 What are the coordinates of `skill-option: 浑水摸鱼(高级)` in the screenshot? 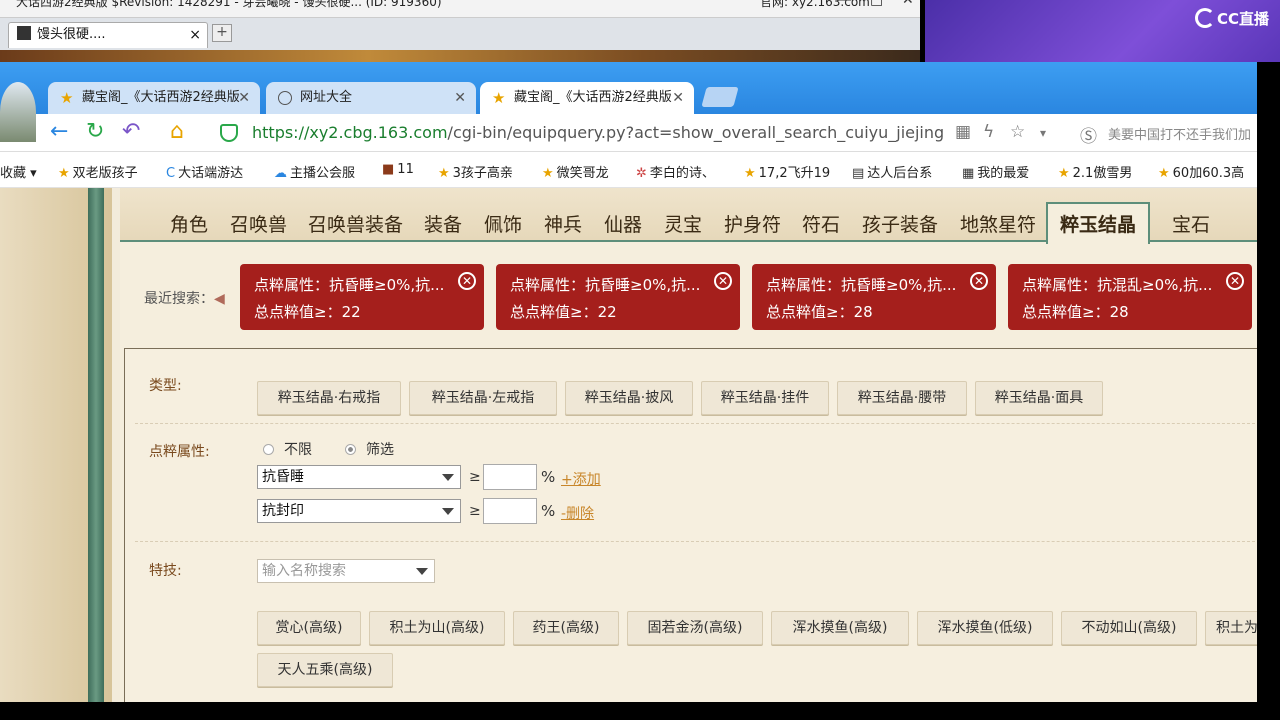 It's located at (840, 628).